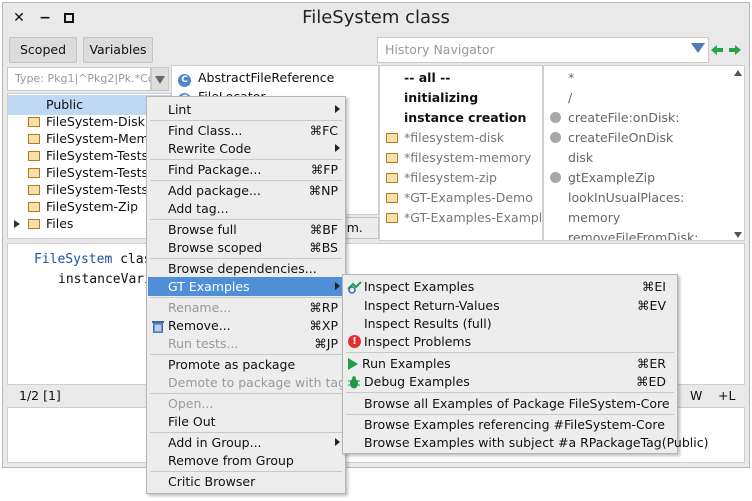 This screenshot has width=752, height=501. Describe the element at coordinates (257, 382) in the screenshot. I see `menu-label: Demote to package with tag` at that location.